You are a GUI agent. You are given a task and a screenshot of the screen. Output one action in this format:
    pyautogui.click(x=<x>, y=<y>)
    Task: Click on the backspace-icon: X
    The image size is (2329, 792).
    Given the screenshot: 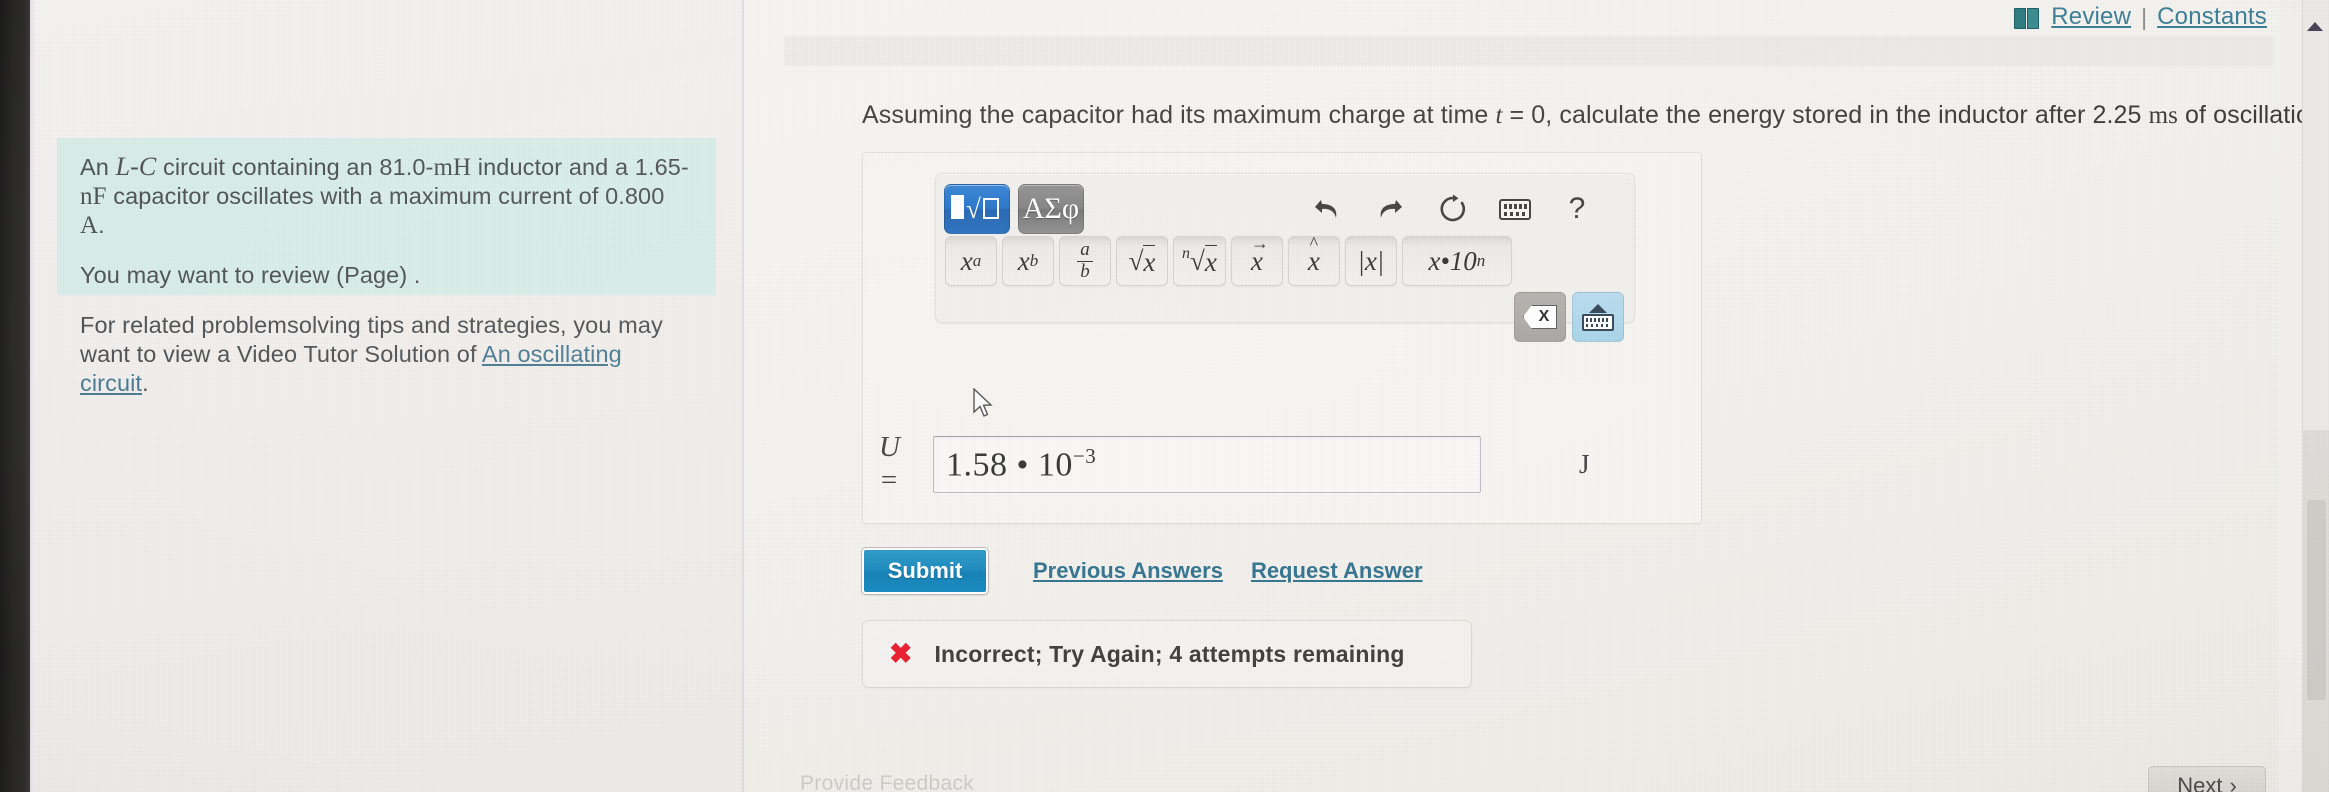 What is the action you would take?
    pyautogui.click(x=1540, y=317)
    